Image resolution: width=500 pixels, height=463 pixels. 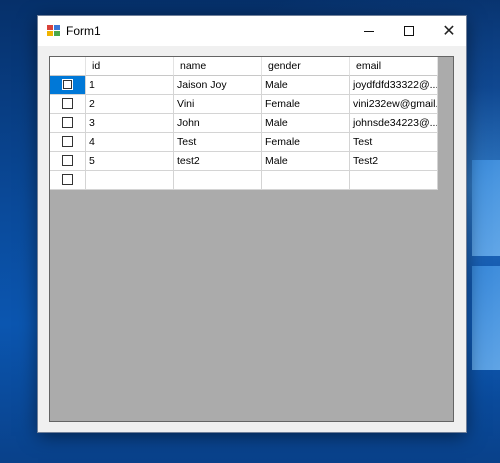 I want to click on cell-name: test2, so click(x=218, y=161).